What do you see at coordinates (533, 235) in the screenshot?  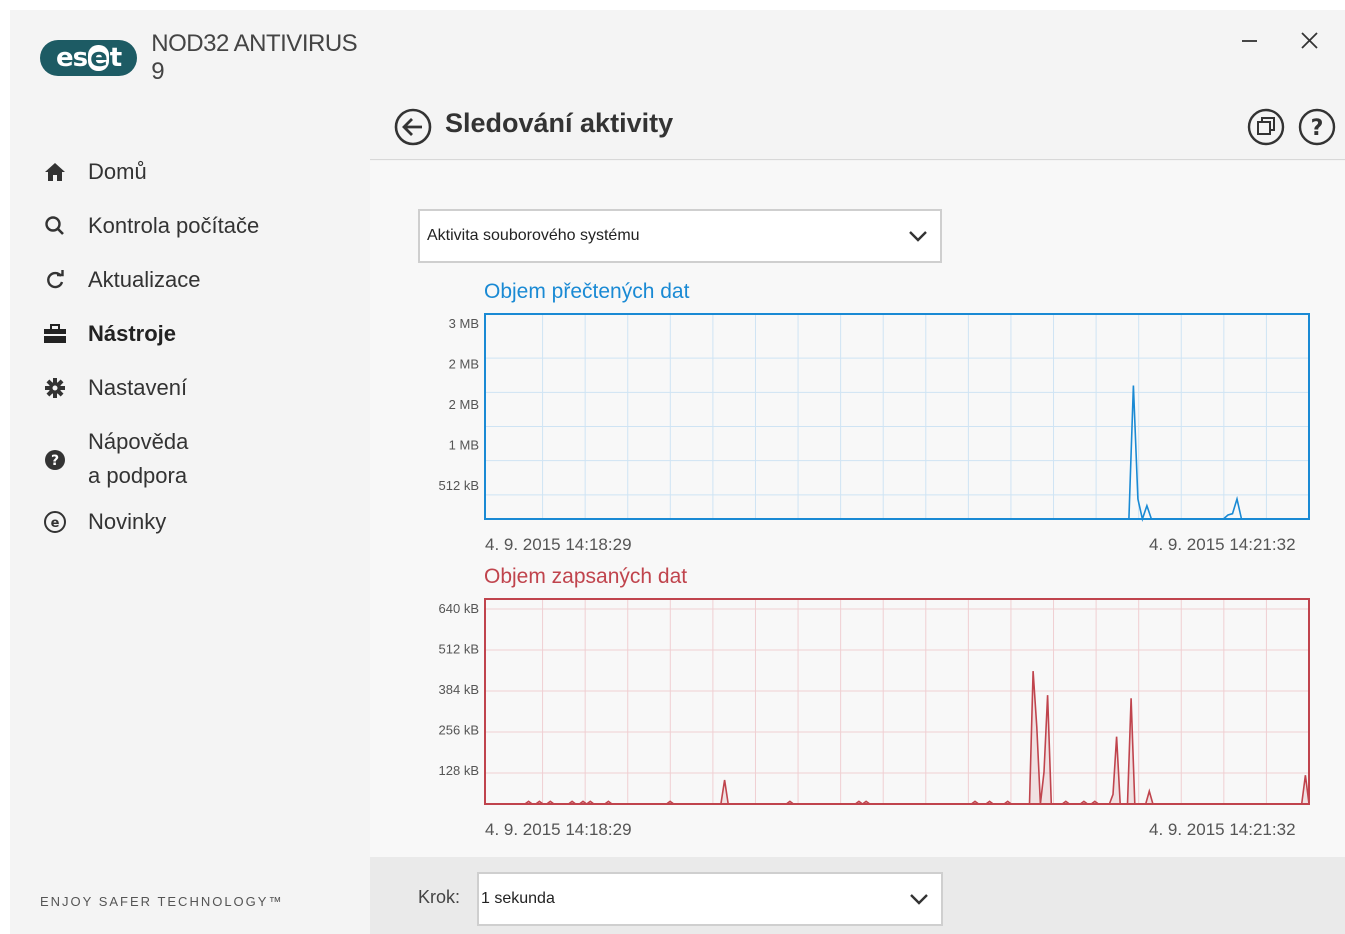 I see `activity-type-value: Aktivita souborového systému` at bounding box center [533, 235].